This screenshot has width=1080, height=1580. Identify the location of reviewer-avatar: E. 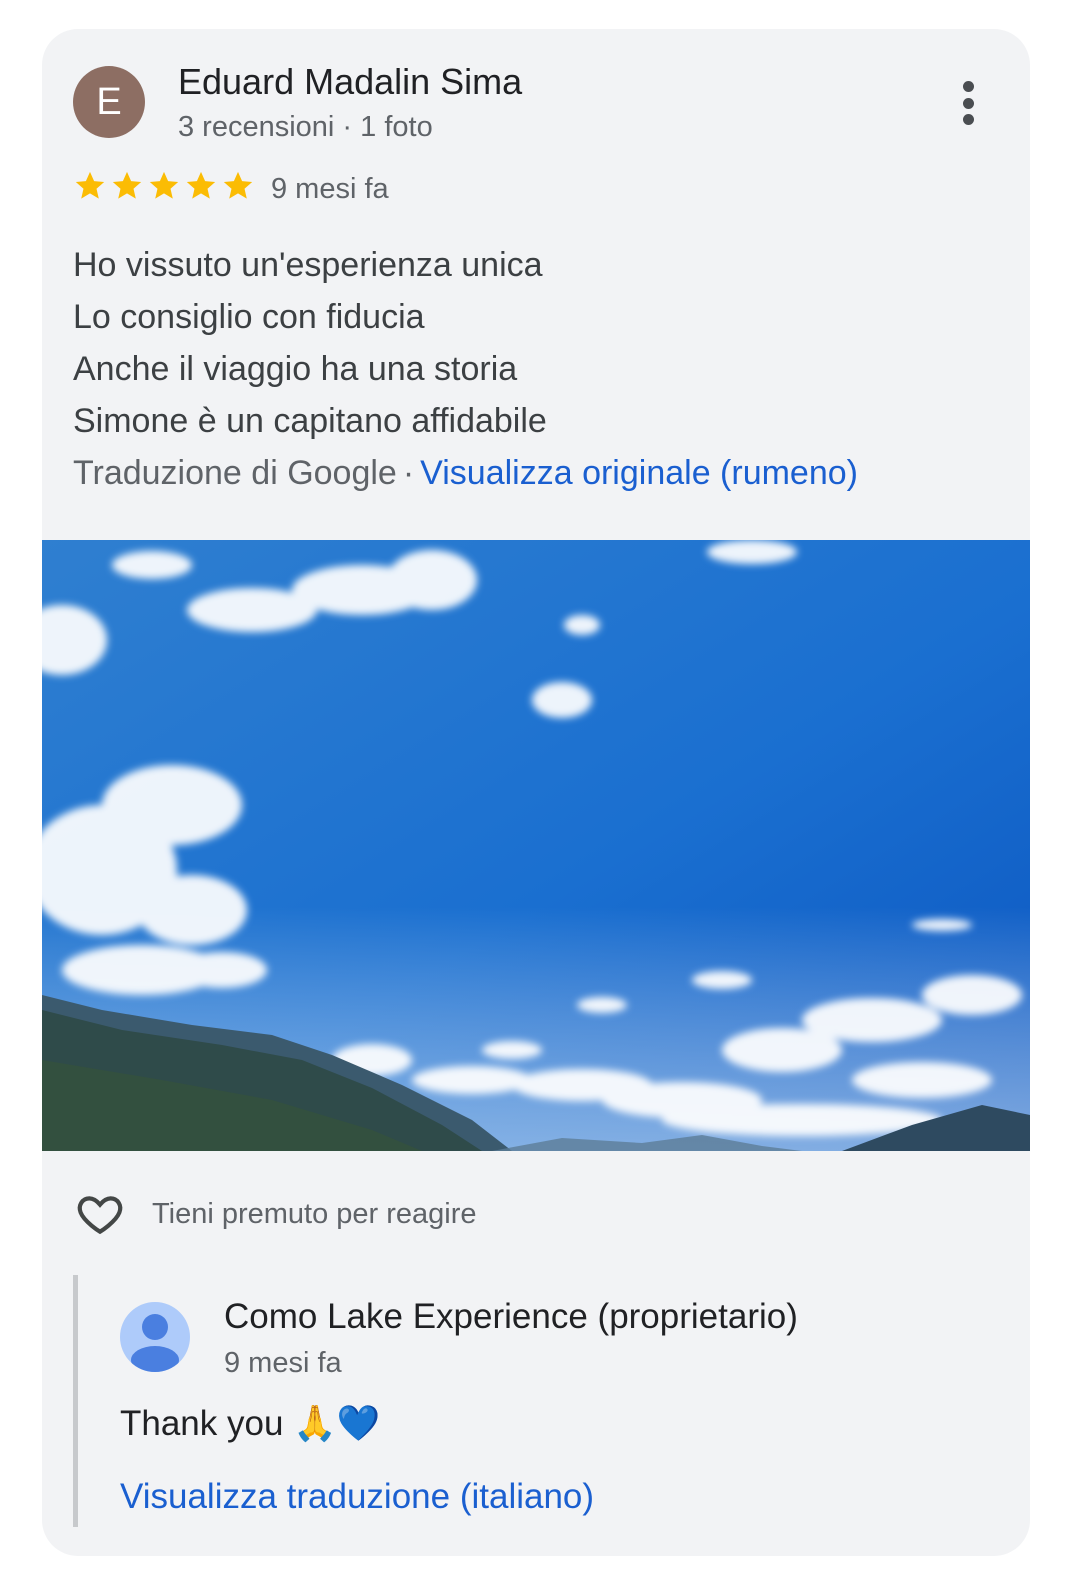
(109, 102).